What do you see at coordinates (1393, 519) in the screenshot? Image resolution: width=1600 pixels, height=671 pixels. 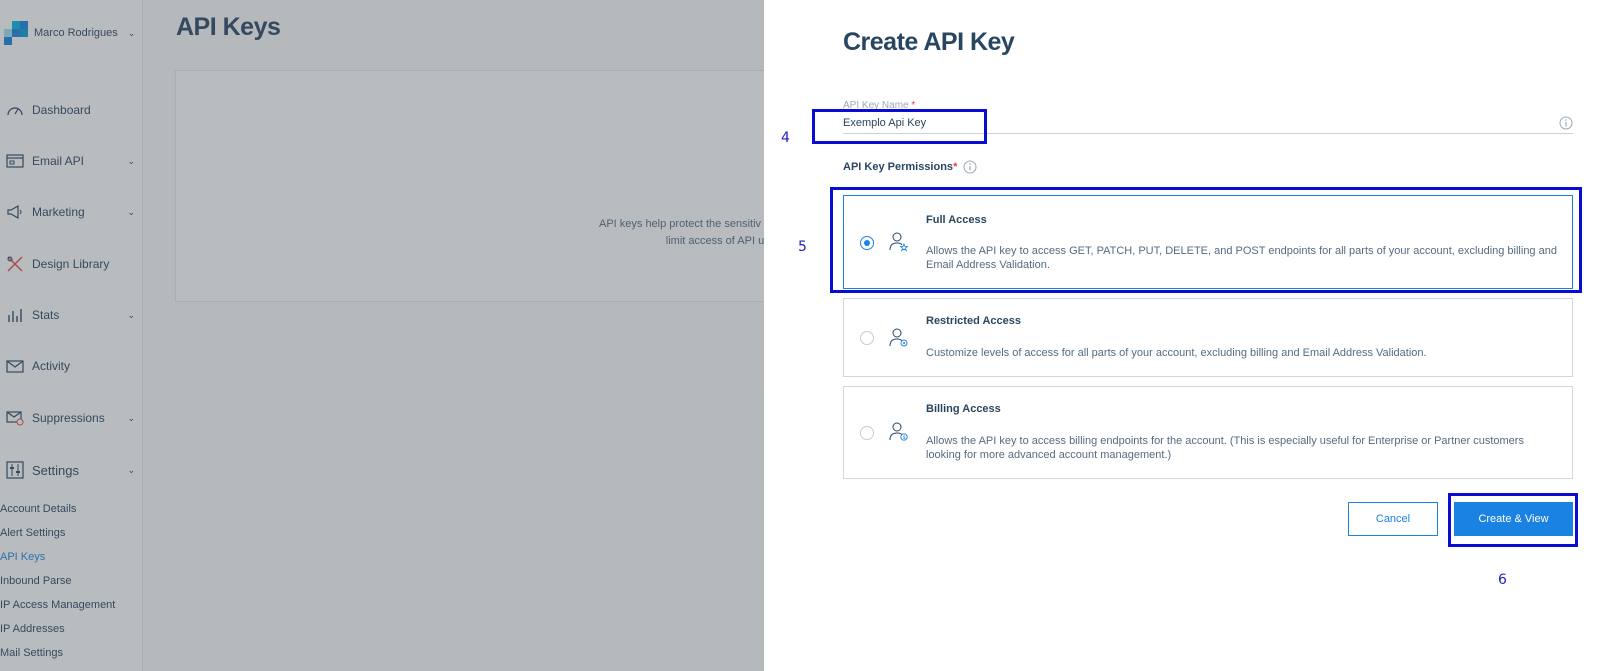 I see `cancel-button: Cancel` at bounding box center [1393, 519].